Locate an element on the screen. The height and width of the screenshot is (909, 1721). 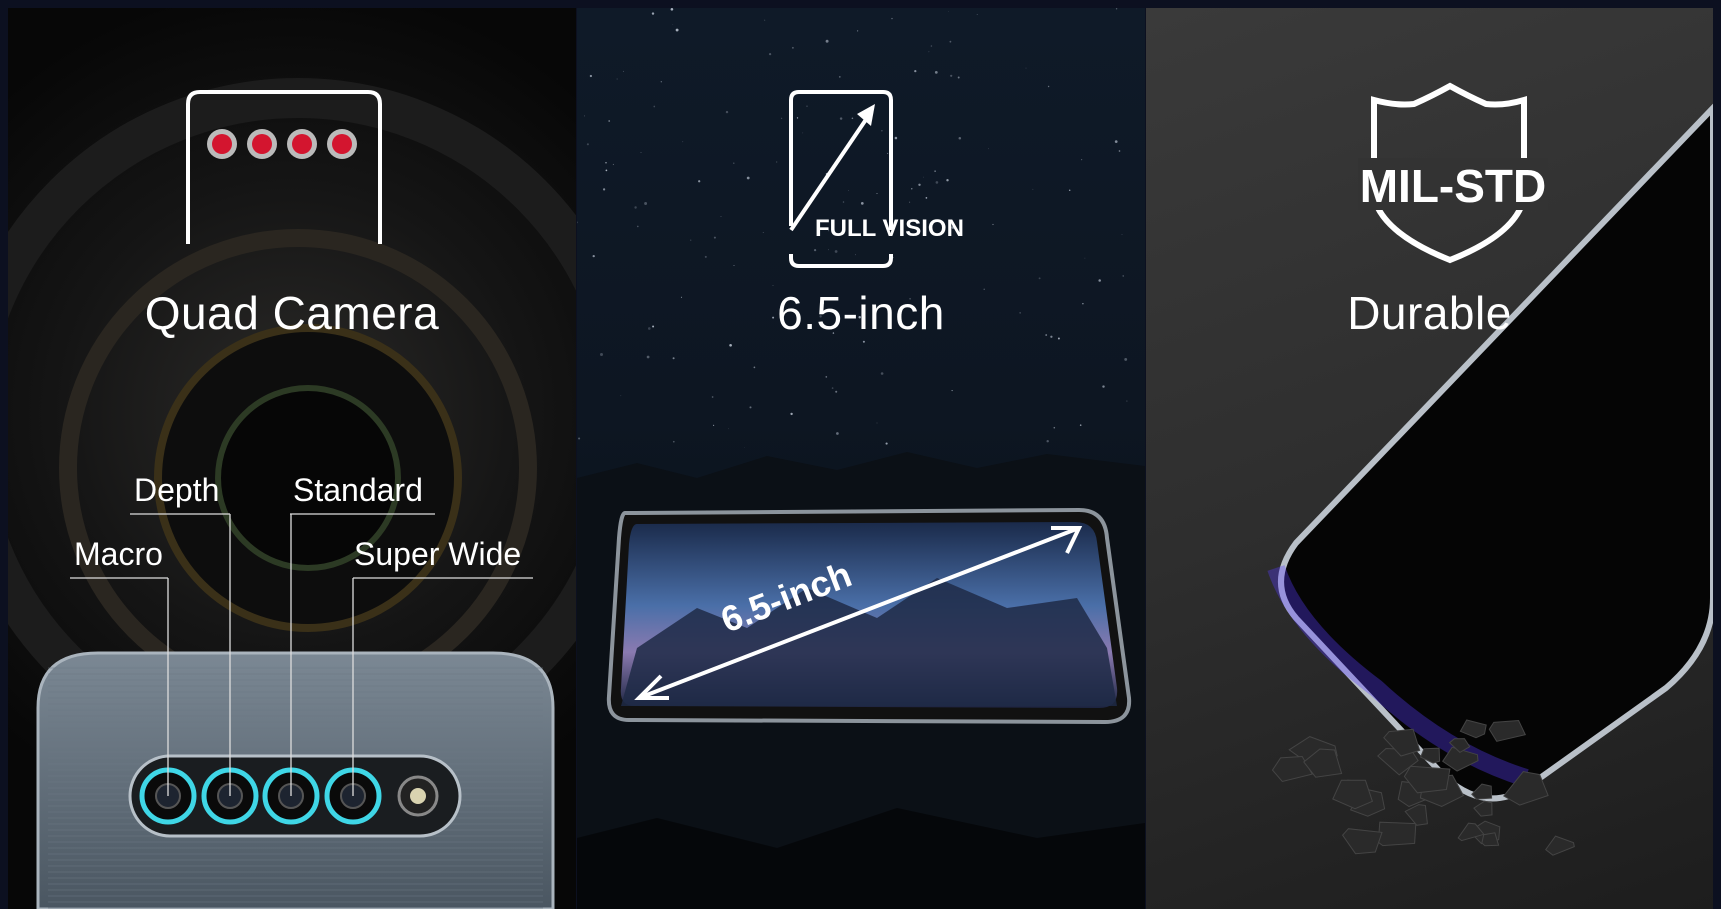
mil-std-label: MIL-STD is located at coordinates (1453, 186).